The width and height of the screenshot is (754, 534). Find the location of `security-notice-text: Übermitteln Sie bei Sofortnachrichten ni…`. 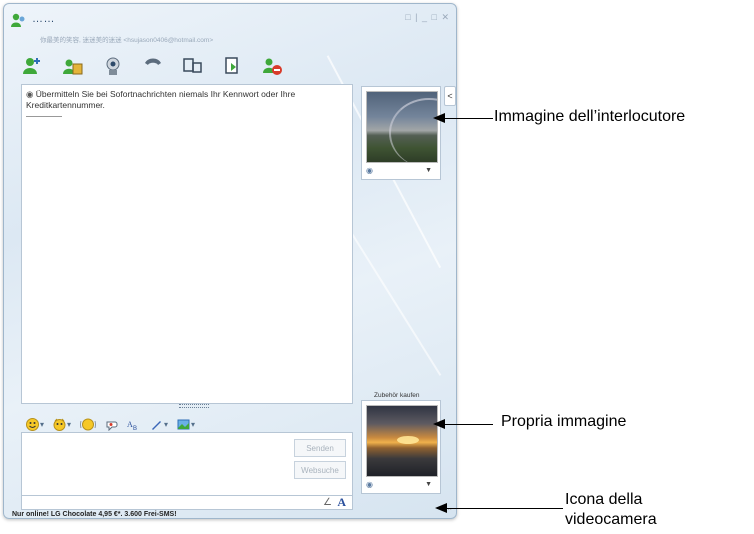

security-notice-text: Übermitteln Sie bei Sofortnachrichten ni… is located at coordinates (161, 99).